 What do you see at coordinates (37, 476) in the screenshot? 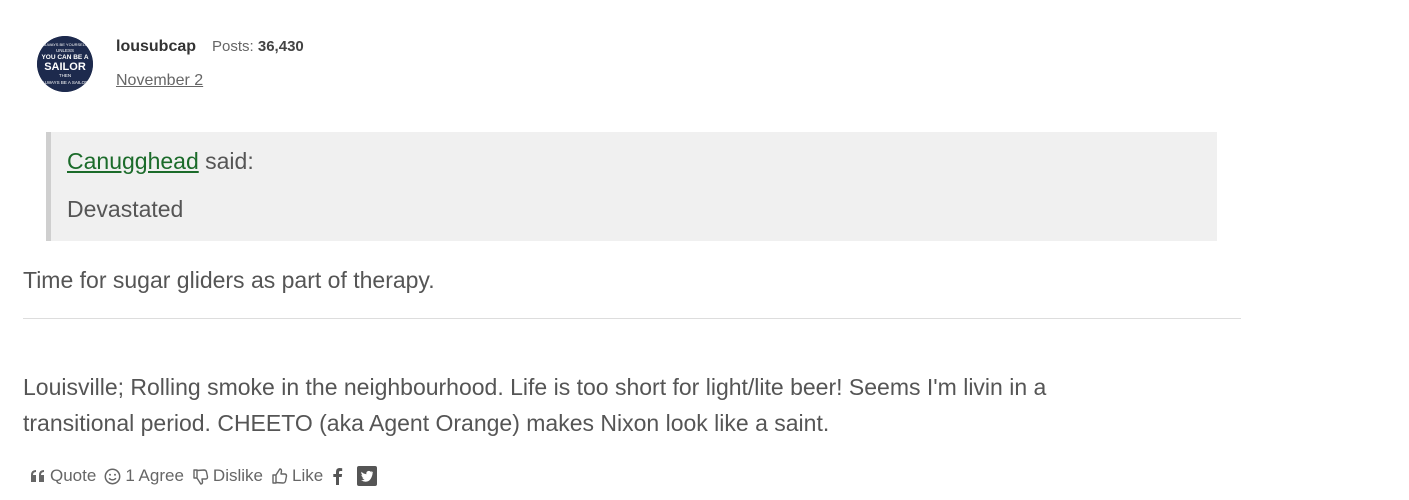
I see `quote-icon` at bounding box center [37, 476].